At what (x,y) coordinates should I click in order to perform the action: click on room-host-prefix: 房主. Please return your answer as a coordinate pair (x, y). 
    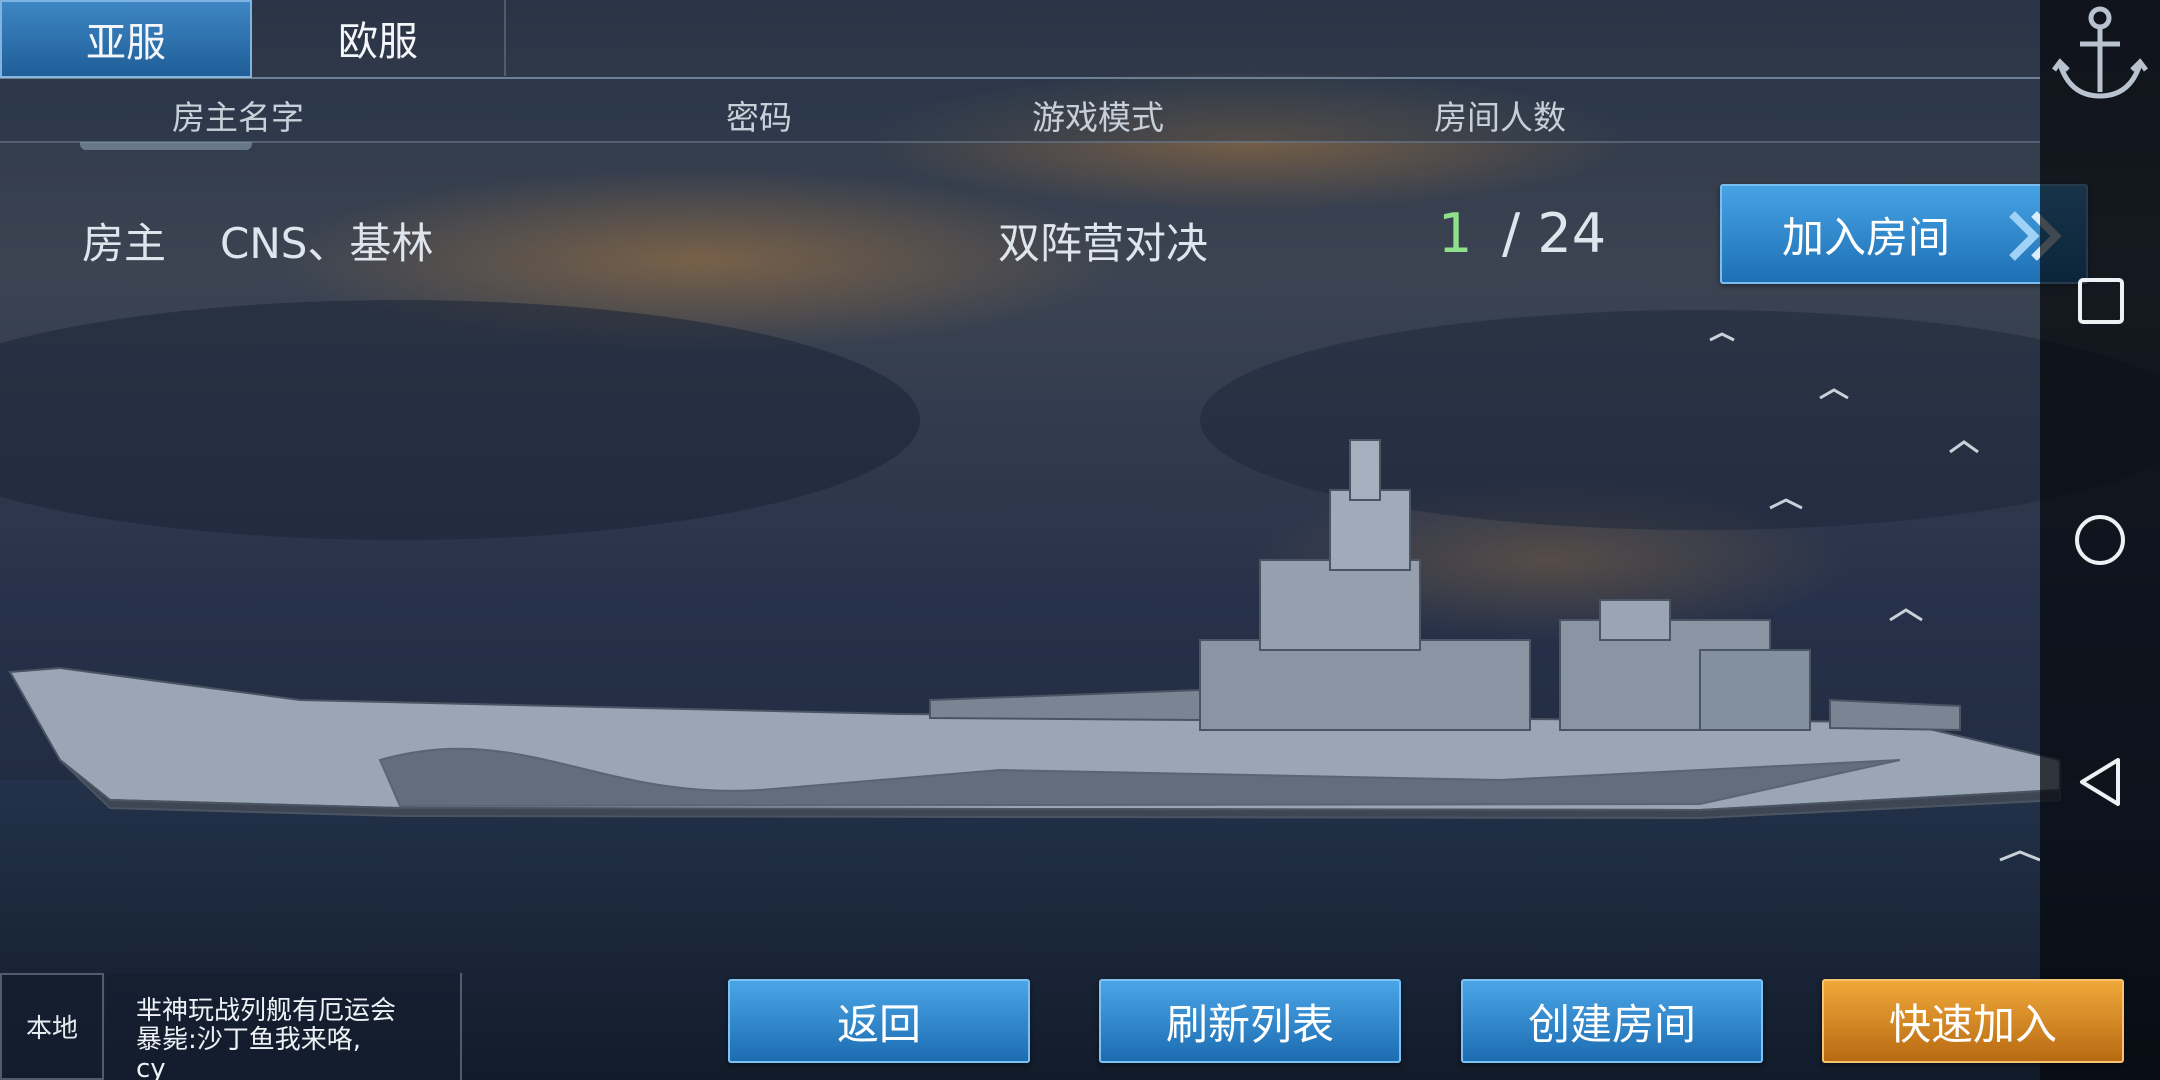
    Looking at the image, I should click on (124, 243).